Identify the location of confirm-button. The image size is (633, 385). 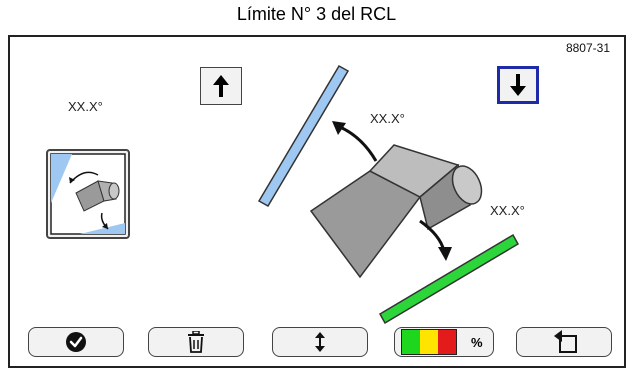
(76, 342).